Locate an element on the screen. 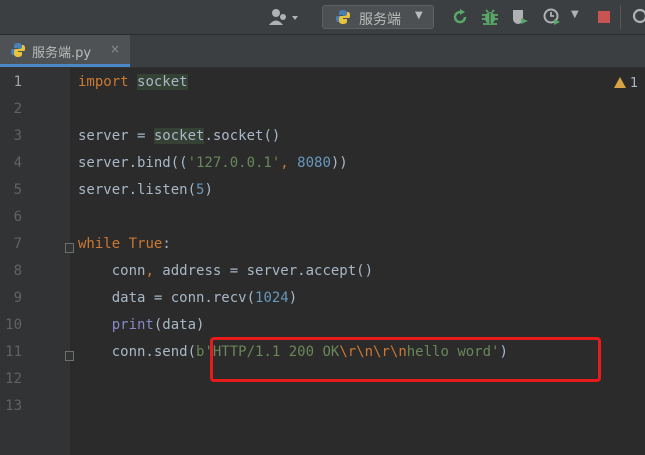  user-icon is located at coordinates (285, 17).